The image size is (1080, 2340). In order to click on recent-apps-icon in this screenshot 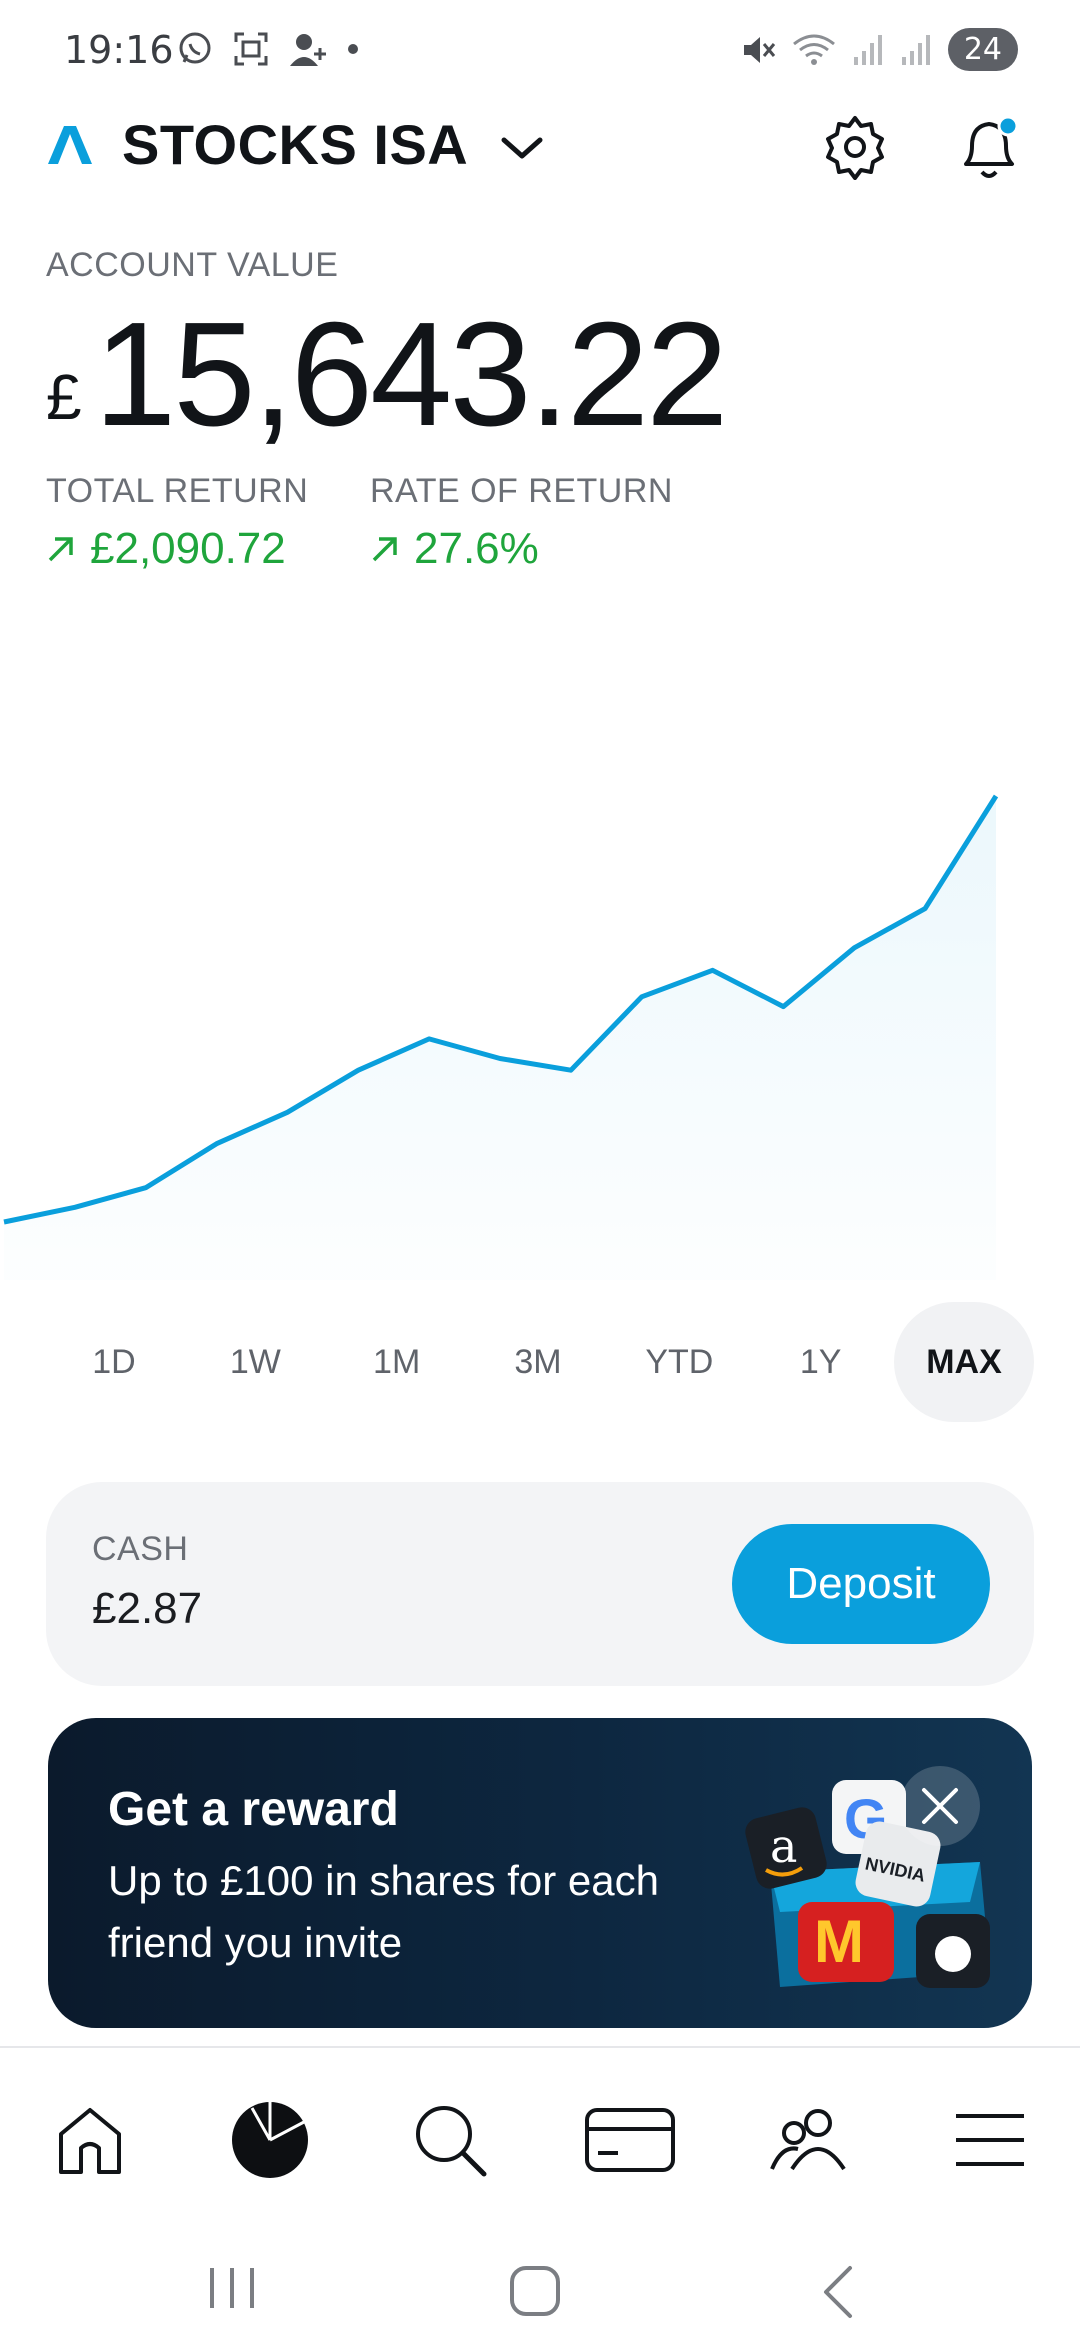, I will do `click(232, 2288)`.